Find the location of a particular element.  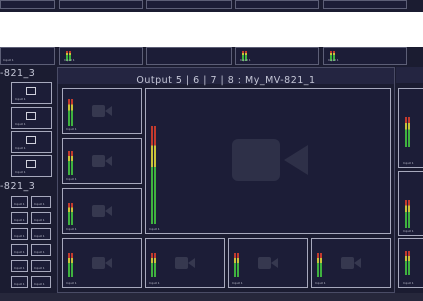

input-tile-3: Input 1 is located at coordinates (102, 211).